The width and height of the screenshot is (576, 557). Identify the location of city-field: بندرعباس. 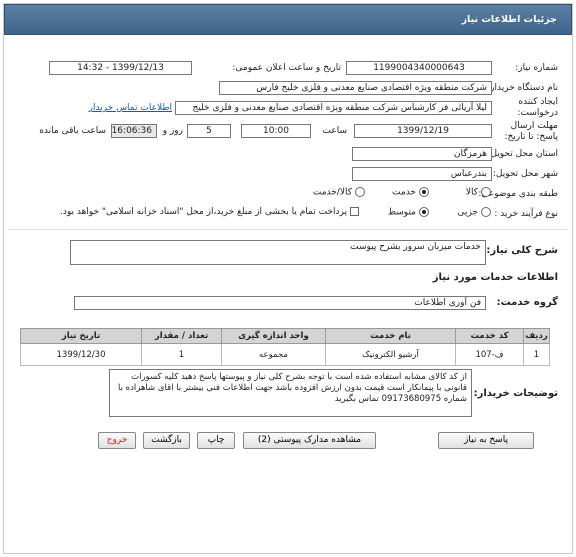
(422, 174).